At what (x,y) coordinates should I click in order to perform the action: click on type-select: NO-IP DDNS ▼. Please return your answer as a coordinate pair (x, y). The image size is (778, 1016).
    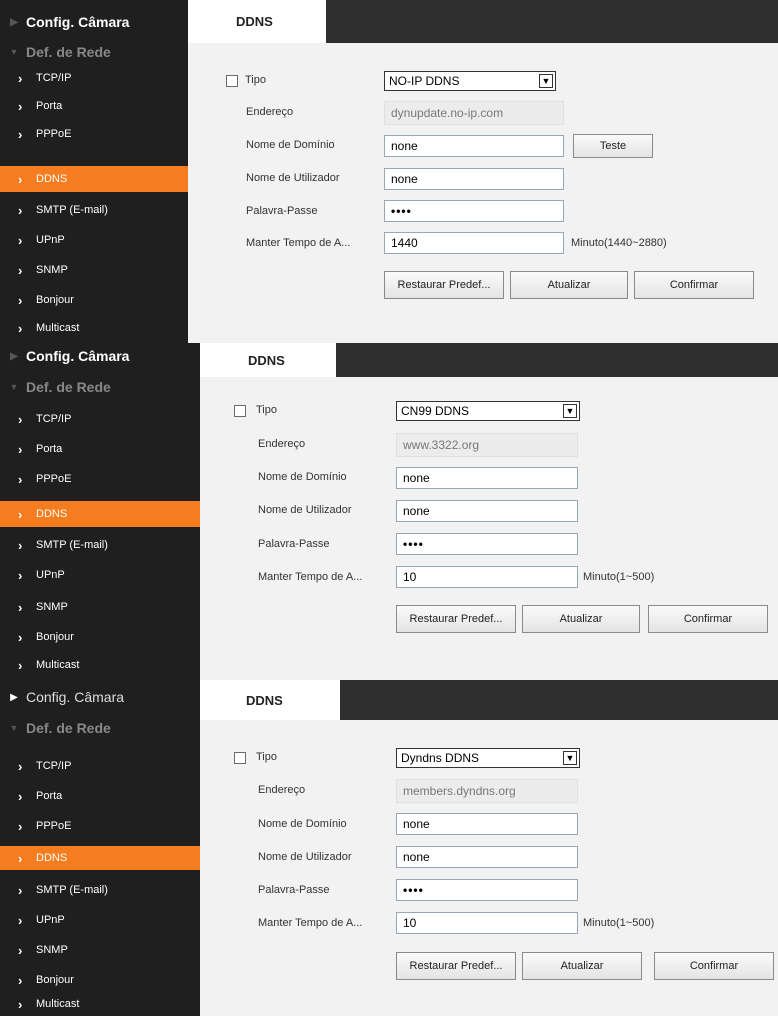
    Looking at the image, I should click on (470, 81).